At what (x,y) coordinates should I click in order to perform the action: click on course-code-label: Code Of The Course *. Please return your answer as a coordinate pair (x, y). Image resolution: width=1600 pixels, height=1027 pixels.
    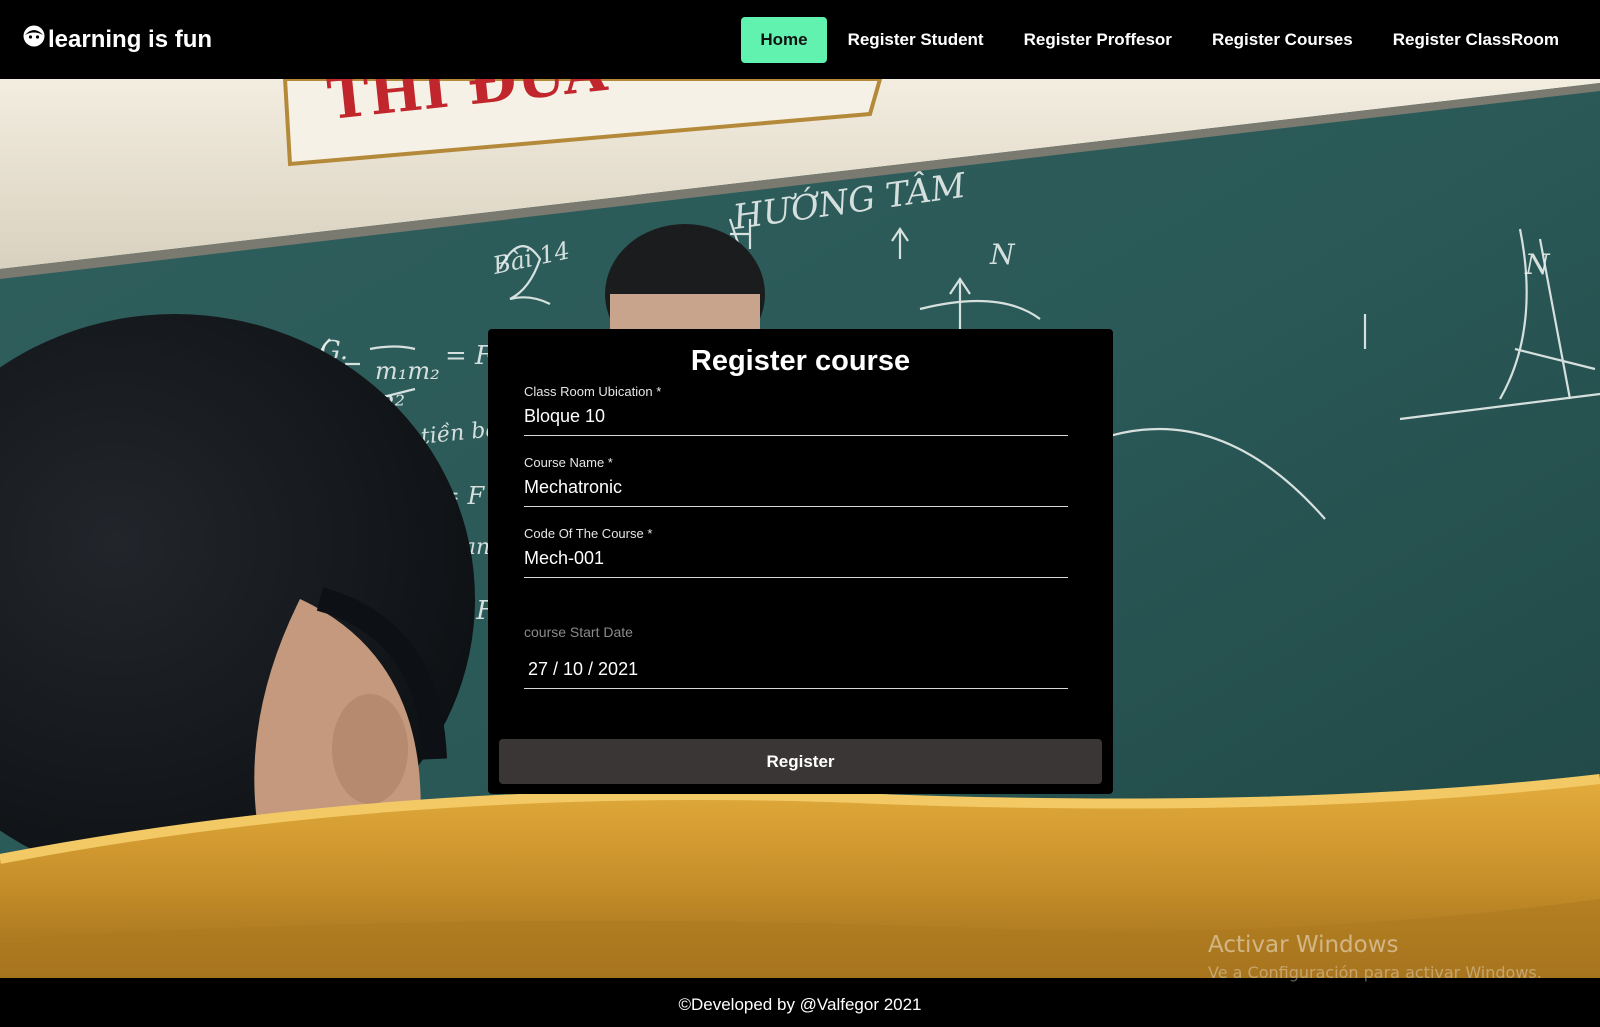
    Looking at the image, I should click on (588, 533).